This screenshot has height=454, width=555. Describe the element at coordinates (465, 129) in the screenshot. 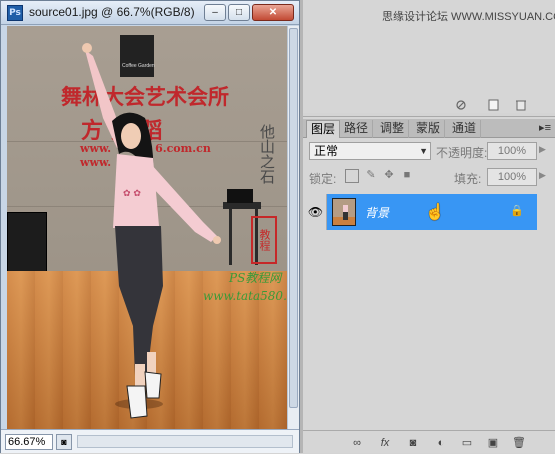

I see `tab-channels: 通道` at that location.